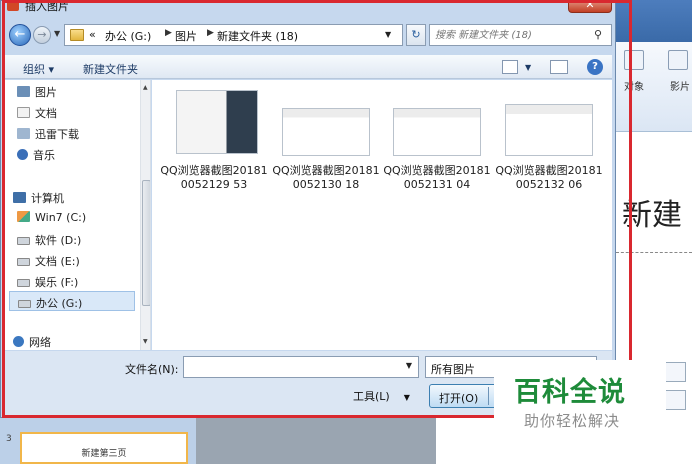  Describe the element at coordinates (104, 454) in the screenshot. I see `slide-thumbnail-text: 新建第三页` at that location.